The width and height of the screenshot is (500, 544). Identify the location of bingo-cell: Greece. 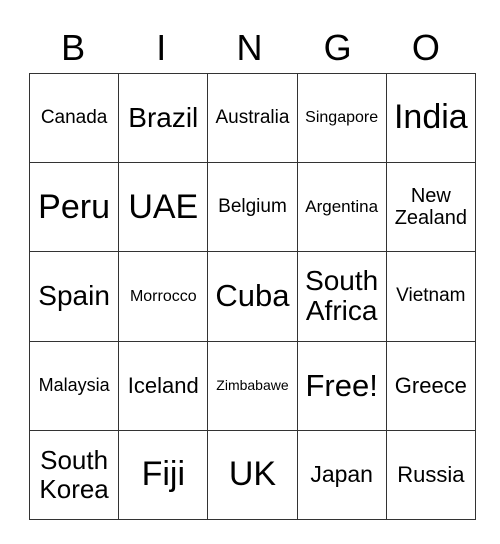
(430, 385).